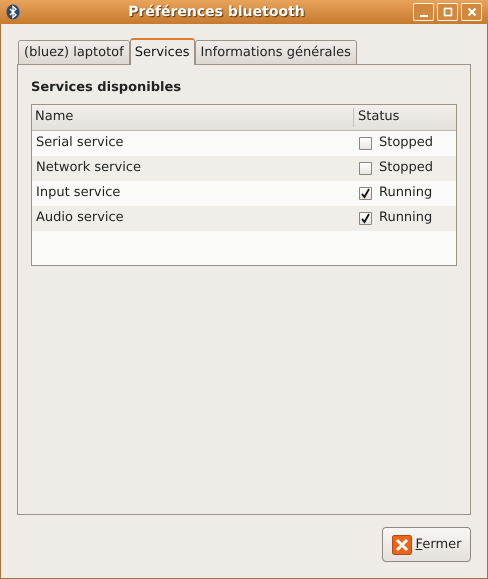  I want to click on maximize-button, so click(447, 12).